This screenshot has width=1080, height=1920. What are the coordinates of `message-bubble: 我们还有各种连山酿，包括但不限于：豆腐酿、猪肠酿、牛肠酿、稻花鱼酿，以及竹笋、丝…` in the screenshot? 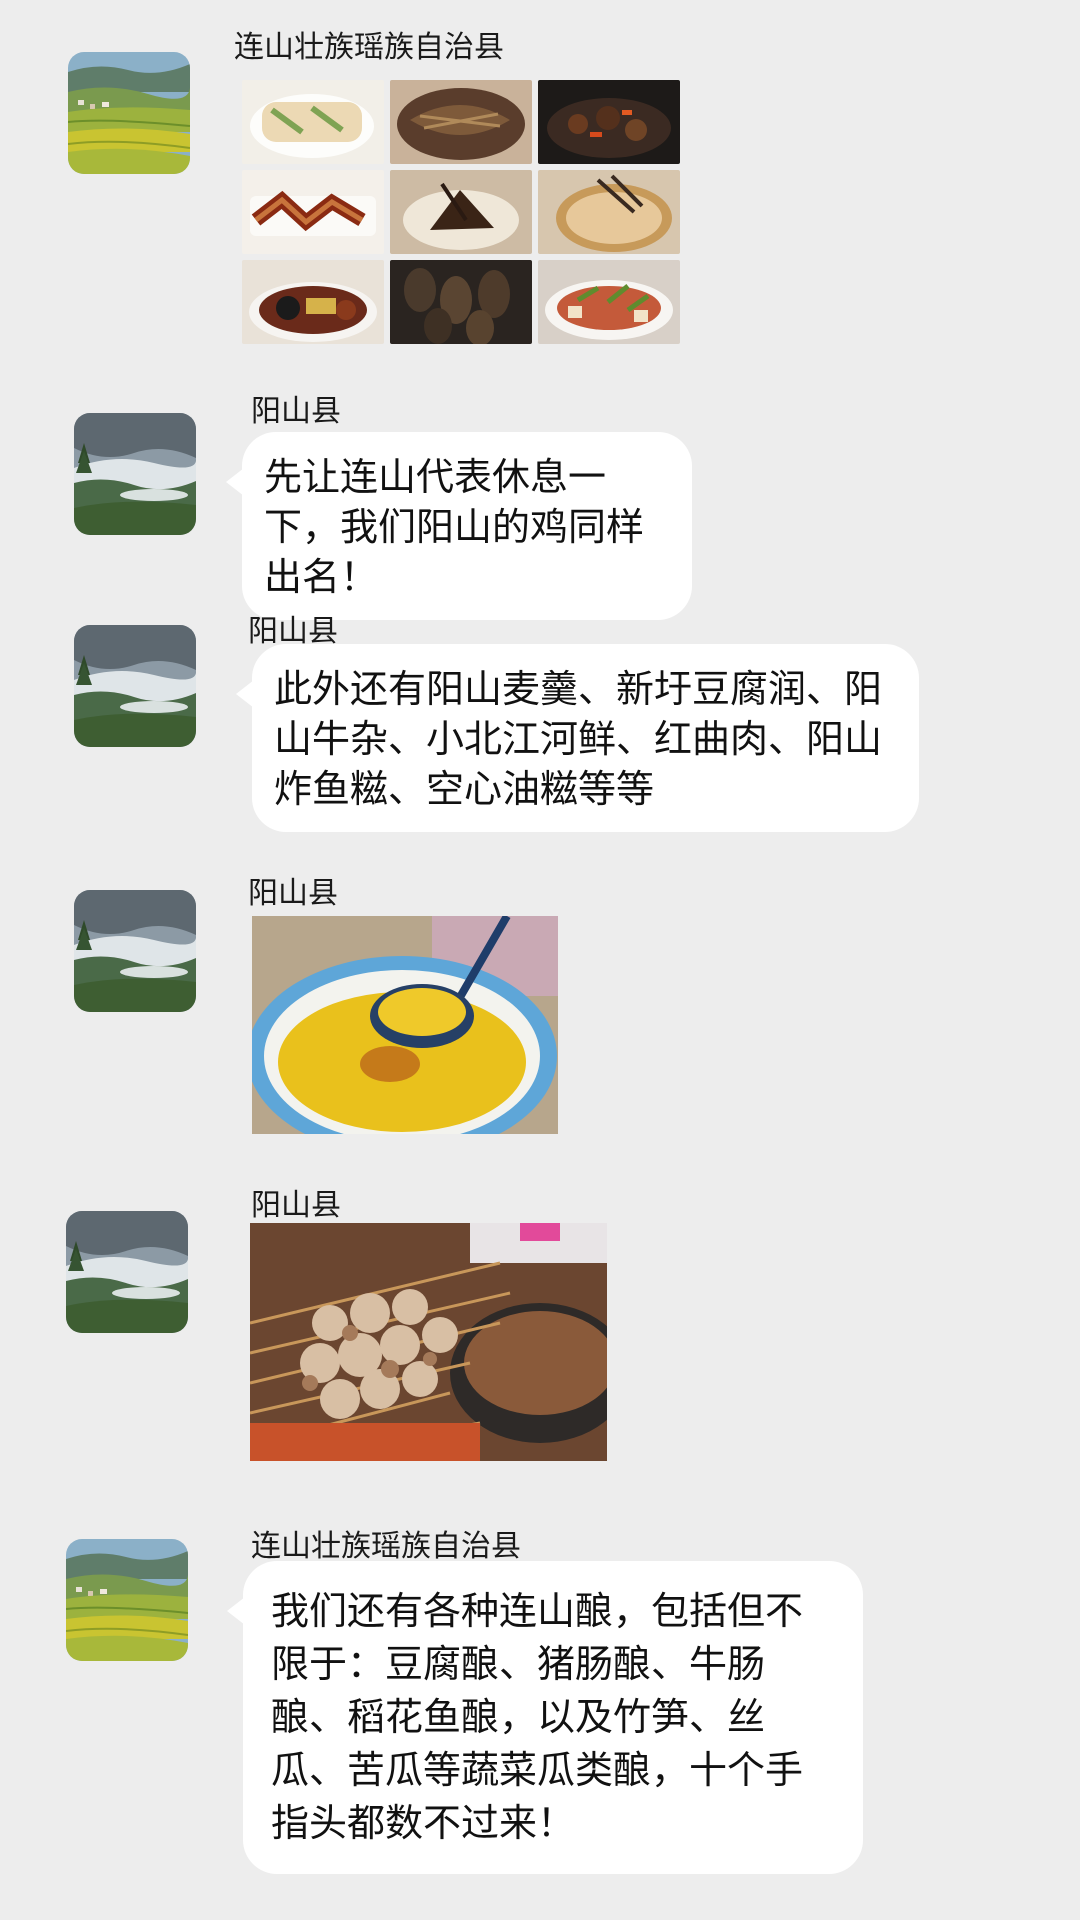 It's located at (545, 1717).